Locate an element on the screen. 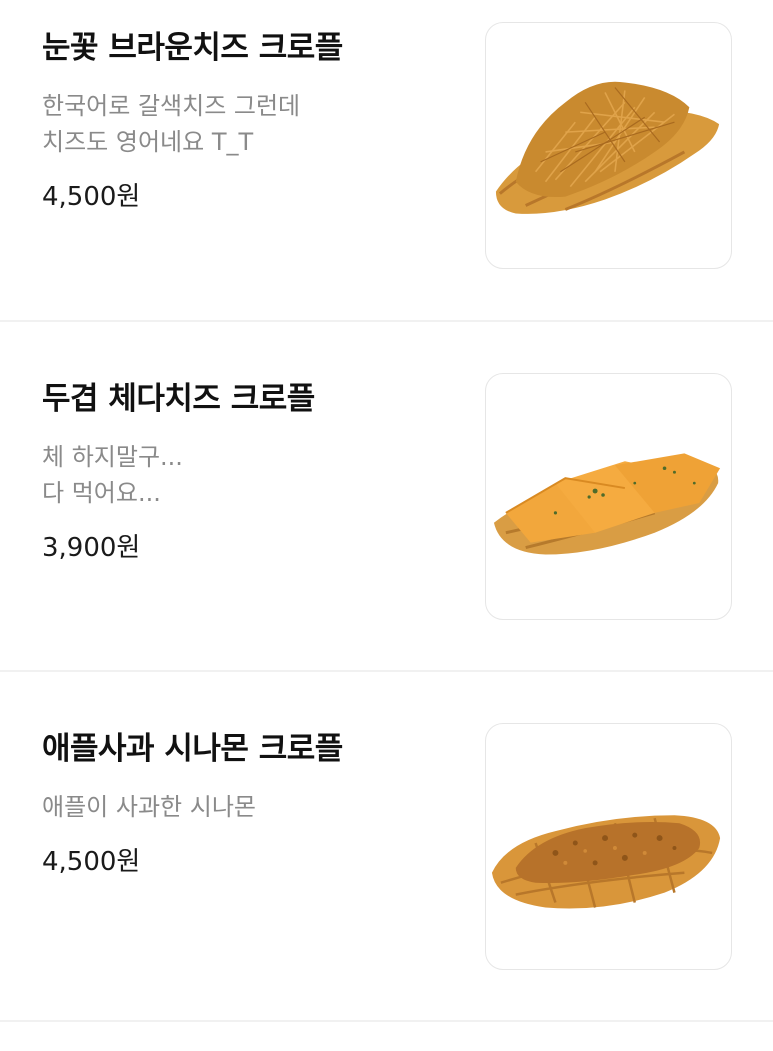  menu-item-name: 눈꽃 브라운치즈 크로플 is located at coordinates (192, 48).